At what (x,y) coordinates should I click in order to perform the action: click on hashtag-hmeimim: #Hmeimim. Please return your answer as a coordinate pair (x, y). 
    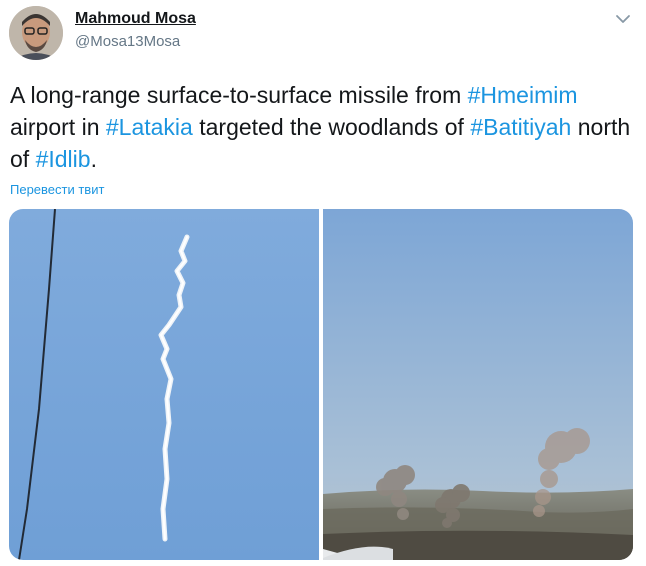
    Looking at the image, I should click on (523, 95).